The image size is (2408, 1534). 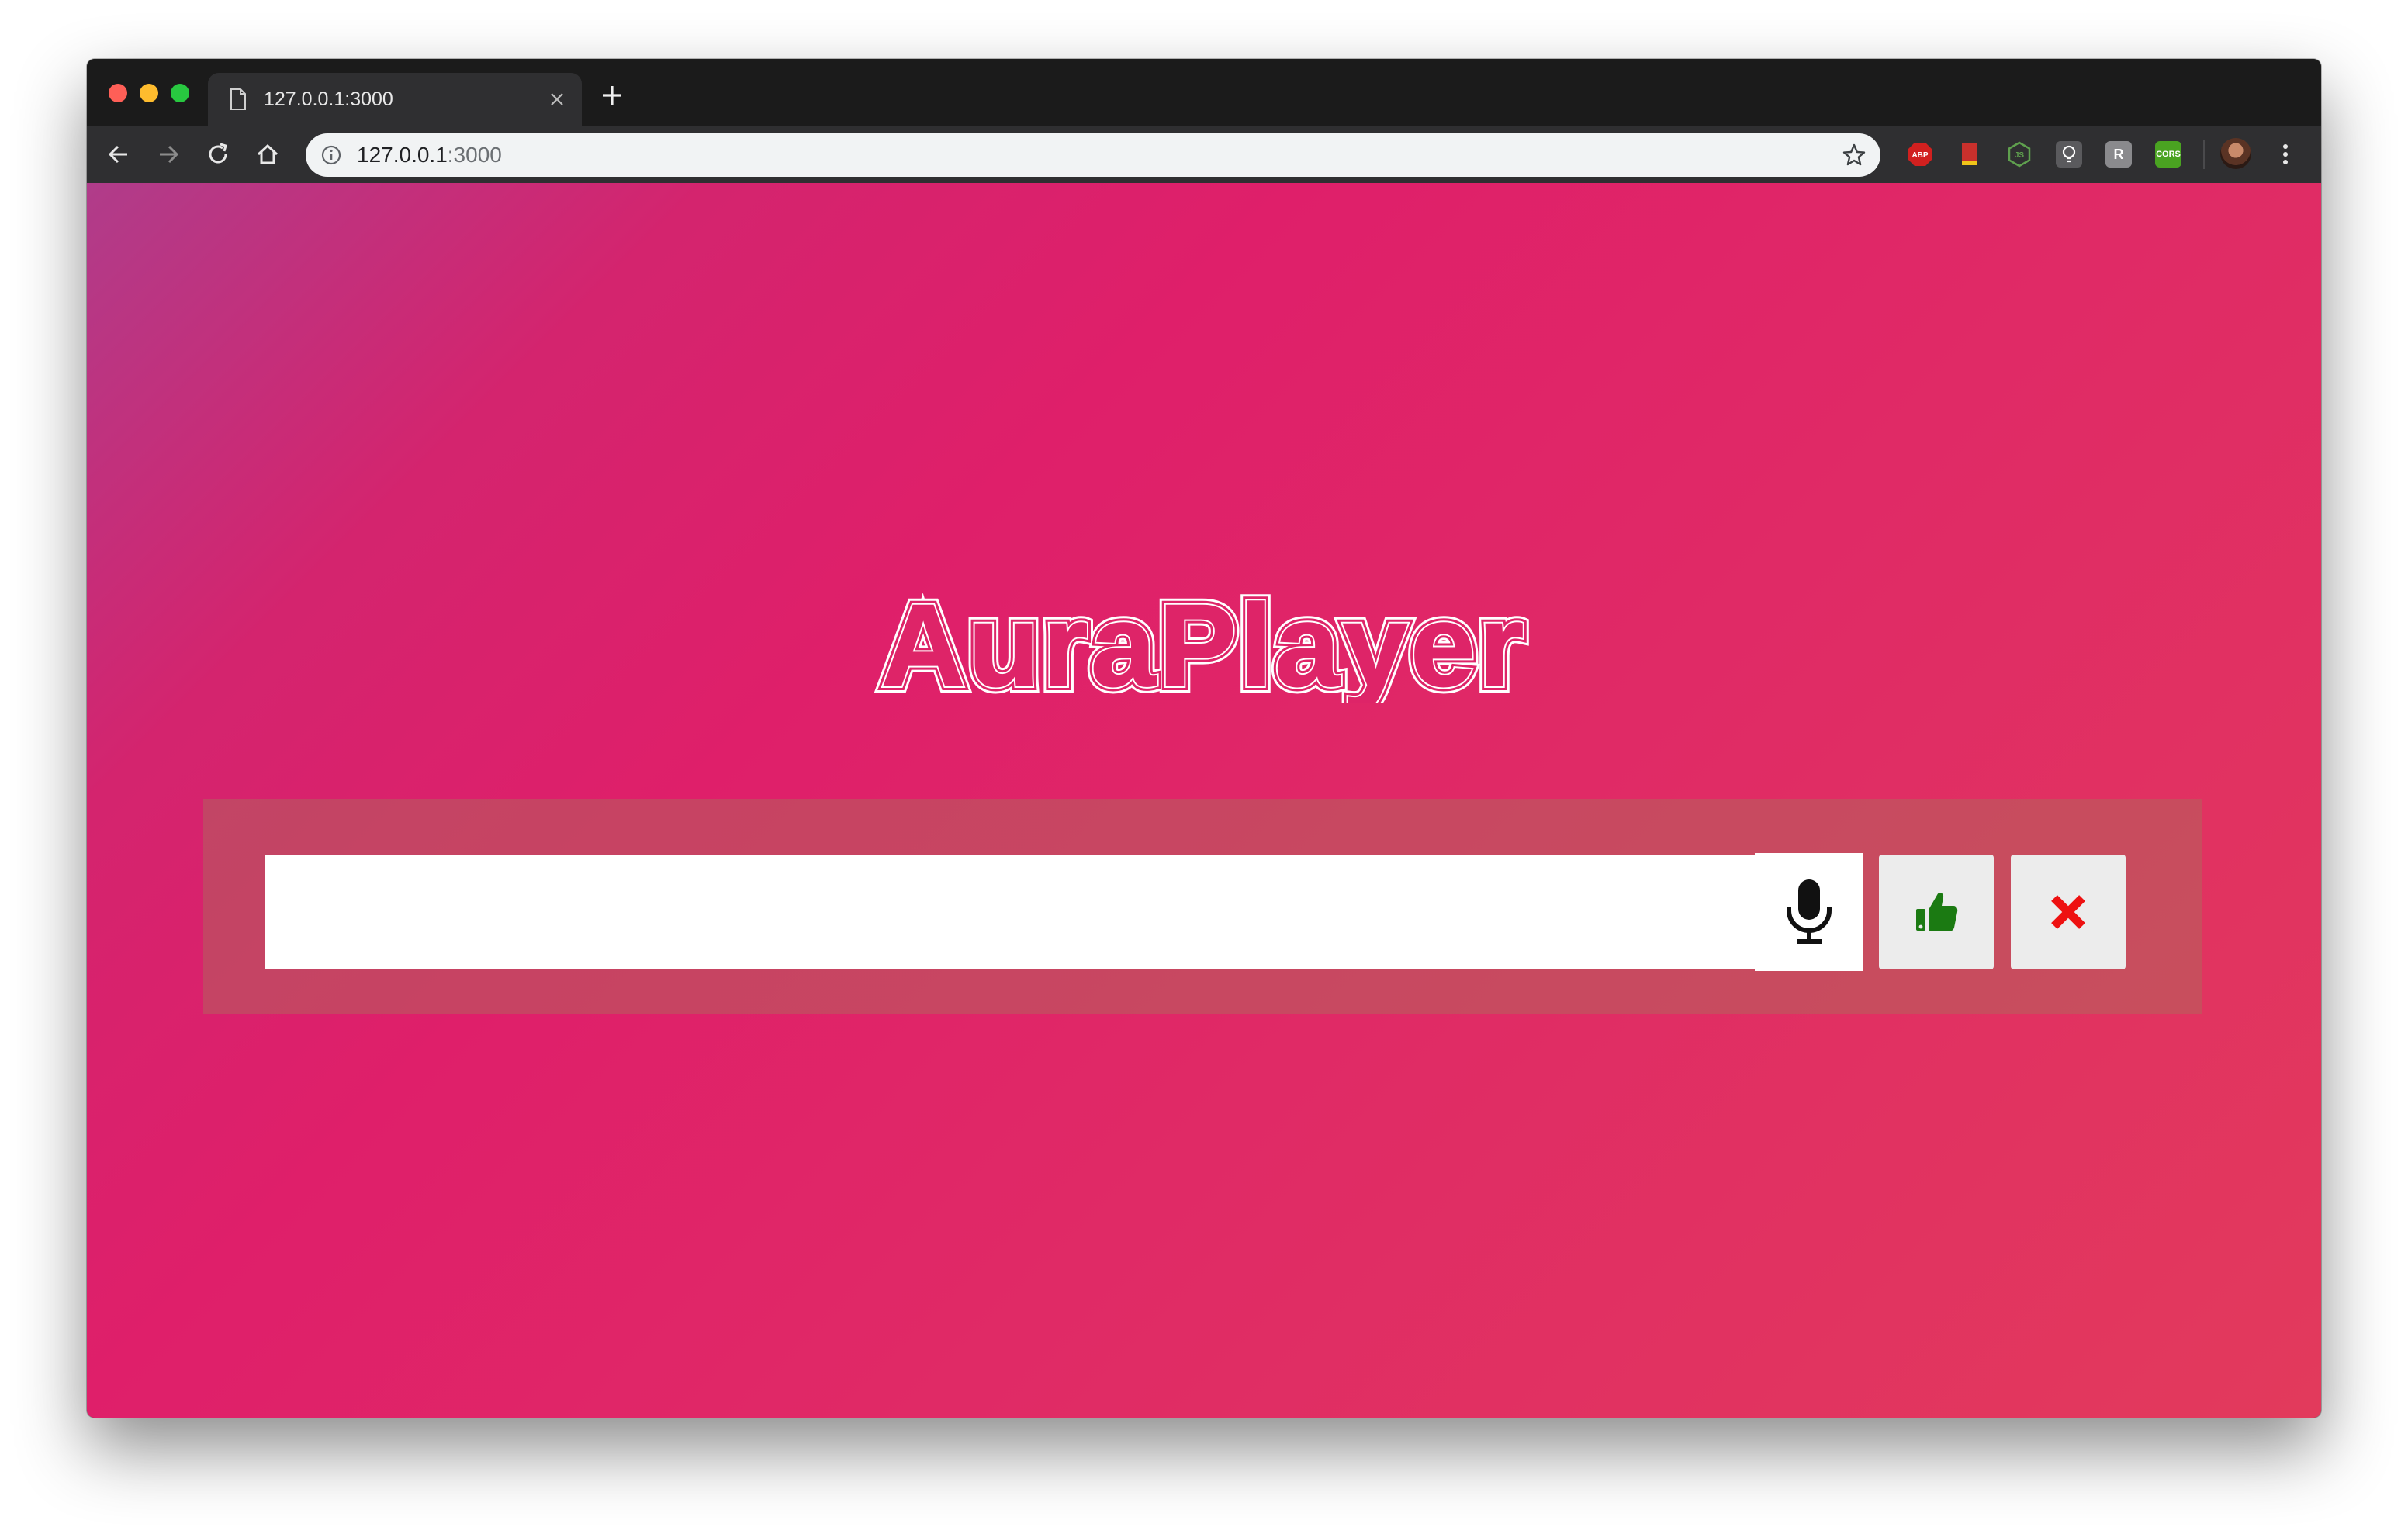 I want to click on logo-inner-fill: AuraPlayer, so click(x=1204, y=644).